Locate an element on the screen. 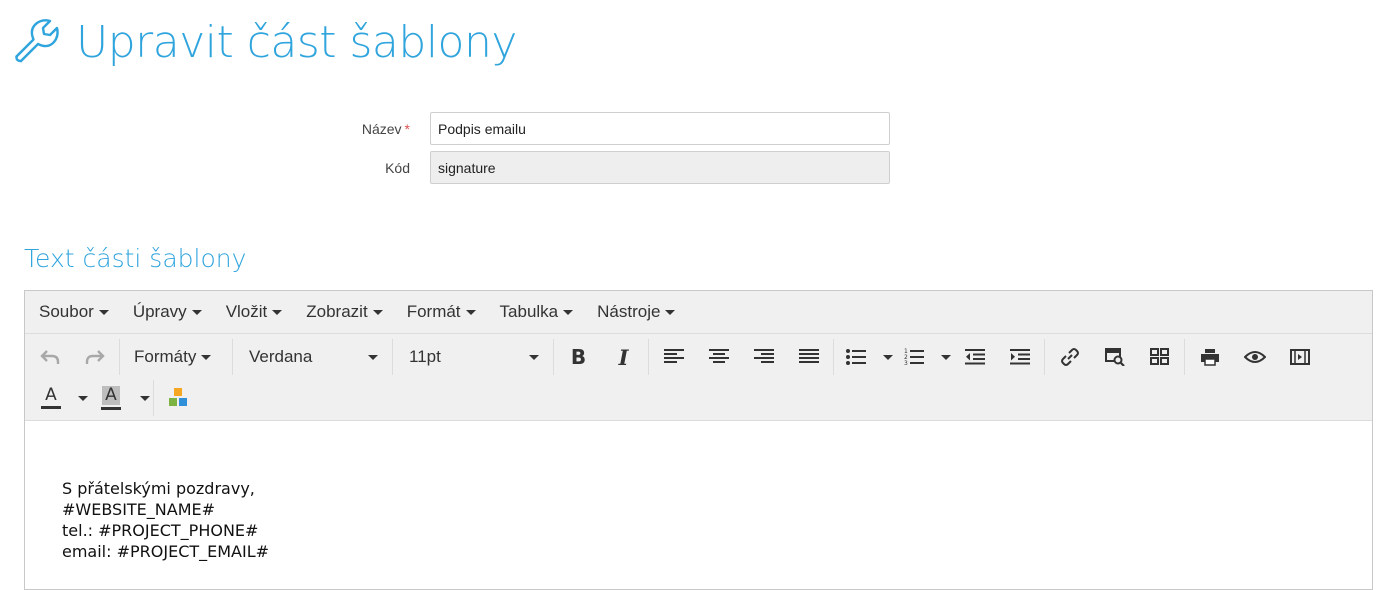 The width and height of the screenshot is (1400, 590). redo-icon is located at coordinates (95, 357).